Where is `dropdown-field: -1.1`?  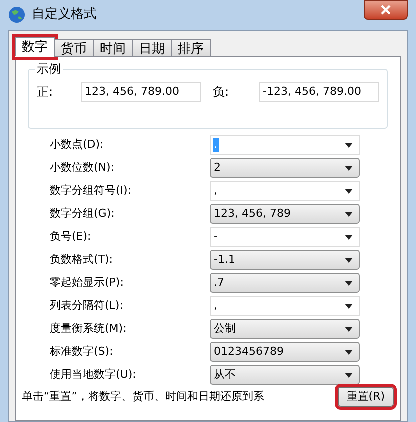
dropdown-field: -1.1 is located at coordinates (285, 260).